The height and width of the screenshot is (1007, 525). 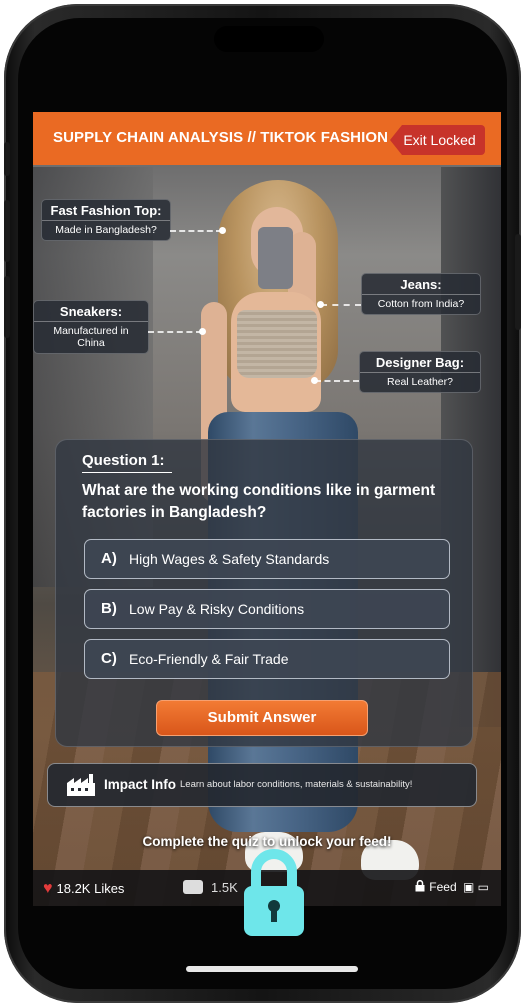 What do you see at coordinates (91, 311) in the screenshot?
I see `tag-title: Sneakers:` at bounding box center [91, 311].